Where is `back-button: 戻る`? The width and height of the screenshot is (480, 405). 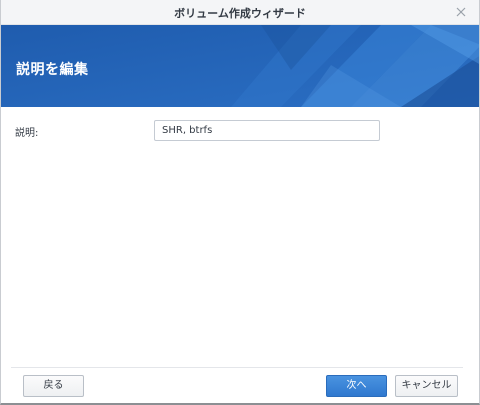 back-button: 戻る is located at coordinates (53, 386).